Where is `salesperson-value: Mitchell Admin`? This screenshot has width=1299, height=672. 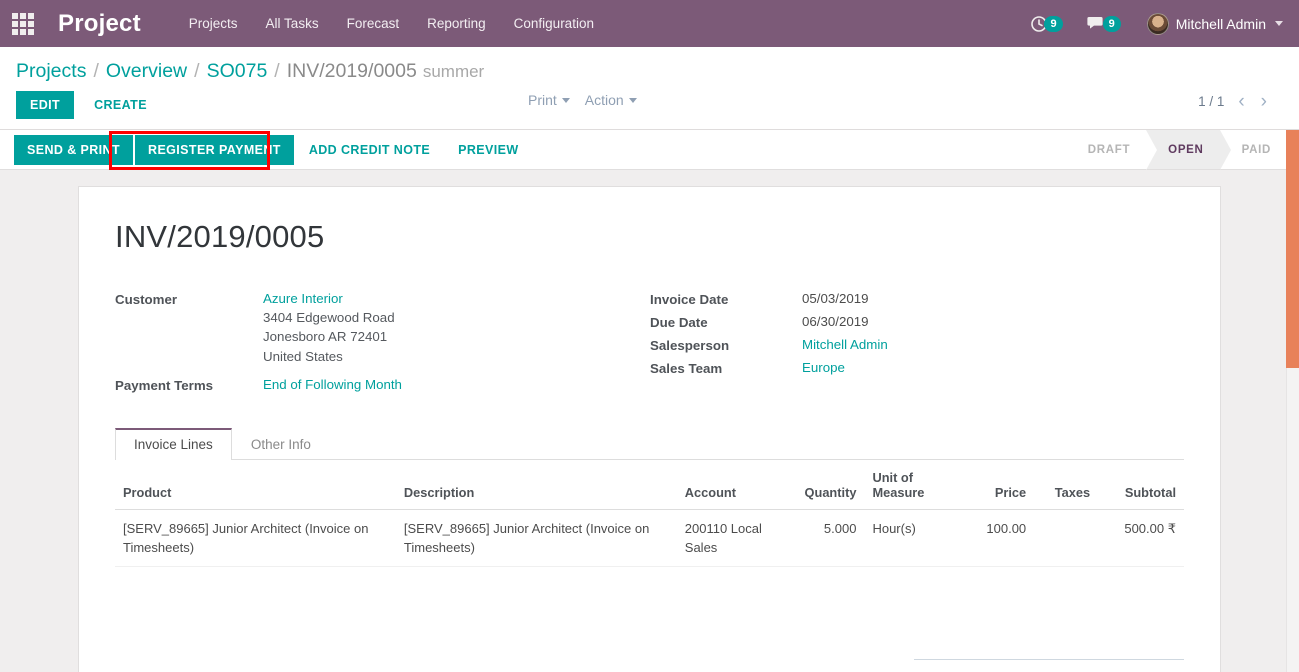
salesperson-value: Mitchell Admin is located at coordinates (845, 344).